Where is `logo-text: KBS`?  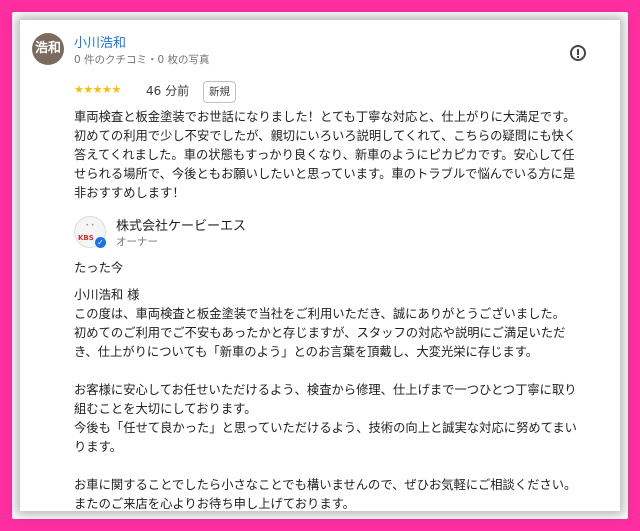
logo-text: KBS is located at coordinates (86, 238).